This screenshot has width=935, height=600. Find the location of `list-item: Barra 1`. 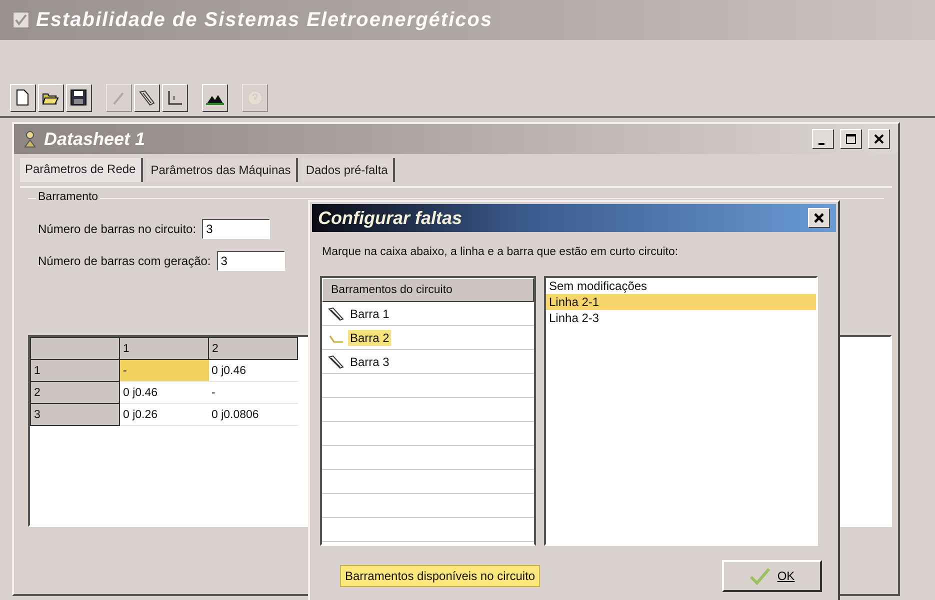

list-item: Barra 1 is located at coordinates (370, 314).